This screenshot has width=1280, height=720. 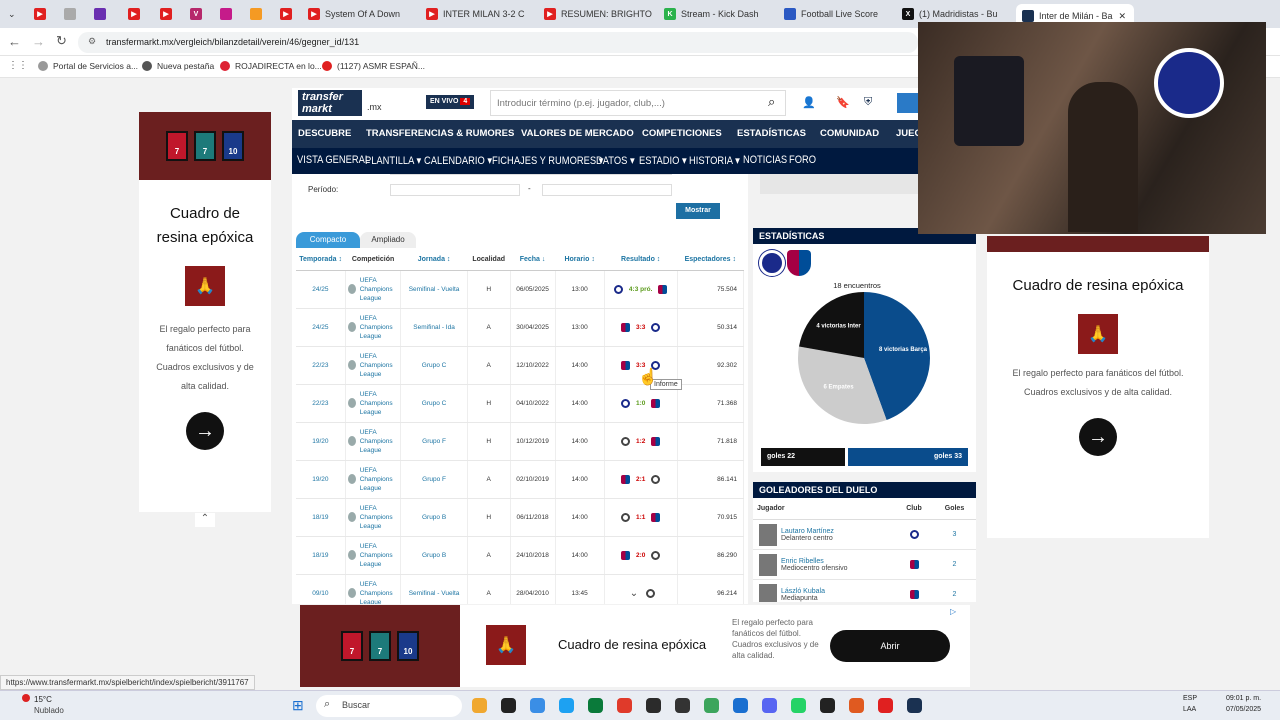 What do you see at coordinates (954, 534) in the screenshot?
I see `player-goals: 3` at bounding box center [954, 534].